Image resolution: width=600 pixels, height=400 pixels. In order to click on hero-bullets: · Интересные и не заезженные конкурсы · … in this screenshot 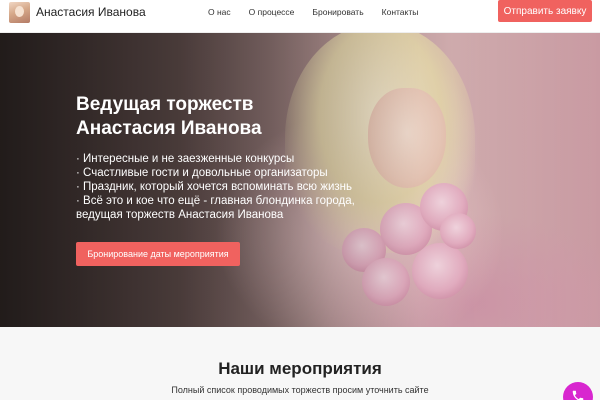, I will do `click(226, 187)`.